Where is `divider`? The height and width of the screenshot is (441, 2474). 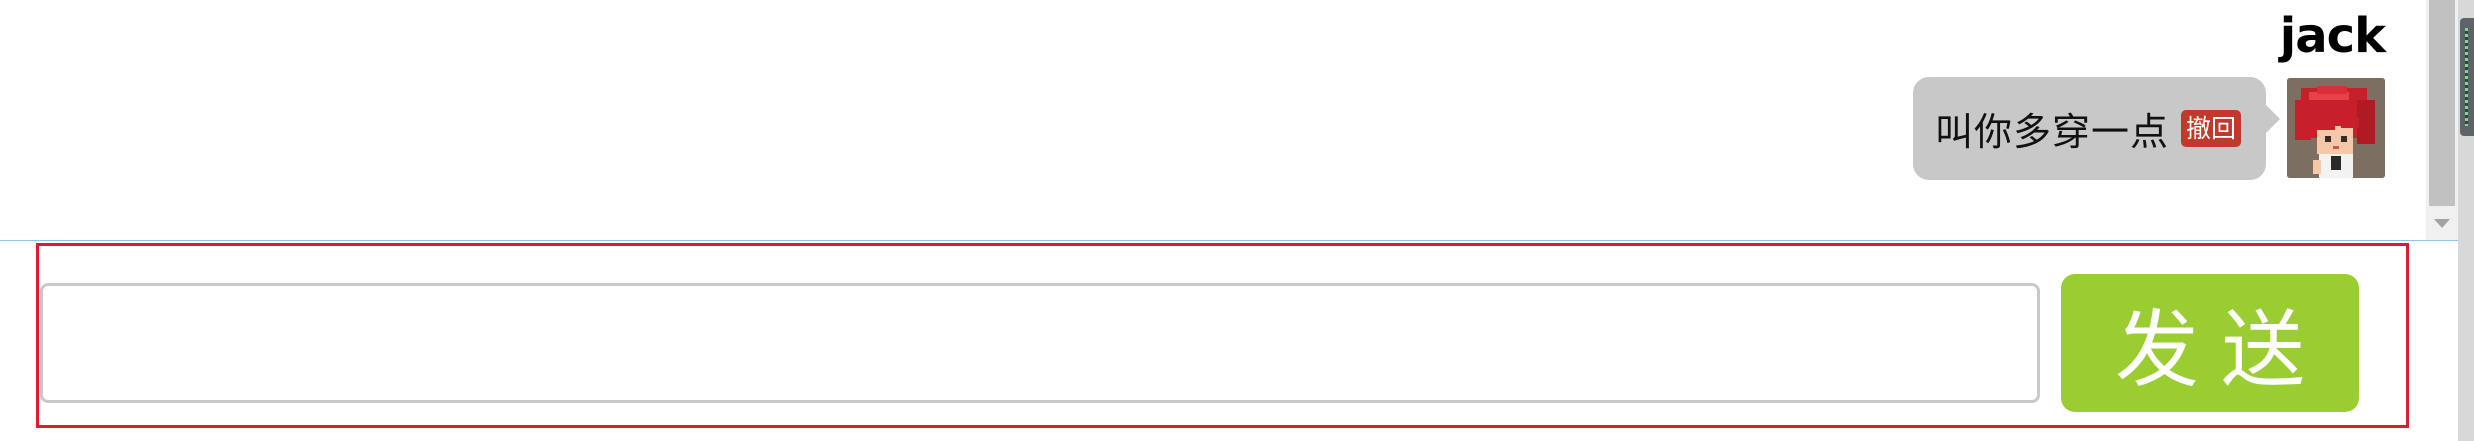
divider is located at coordinates (1237, 240).